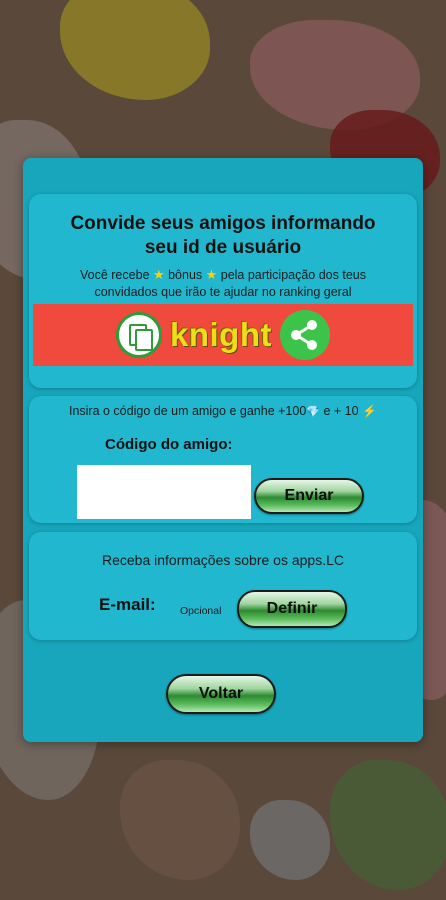 The image size is (446, 900). I want to click on energy-icon: ⚡, so click(370, 411).